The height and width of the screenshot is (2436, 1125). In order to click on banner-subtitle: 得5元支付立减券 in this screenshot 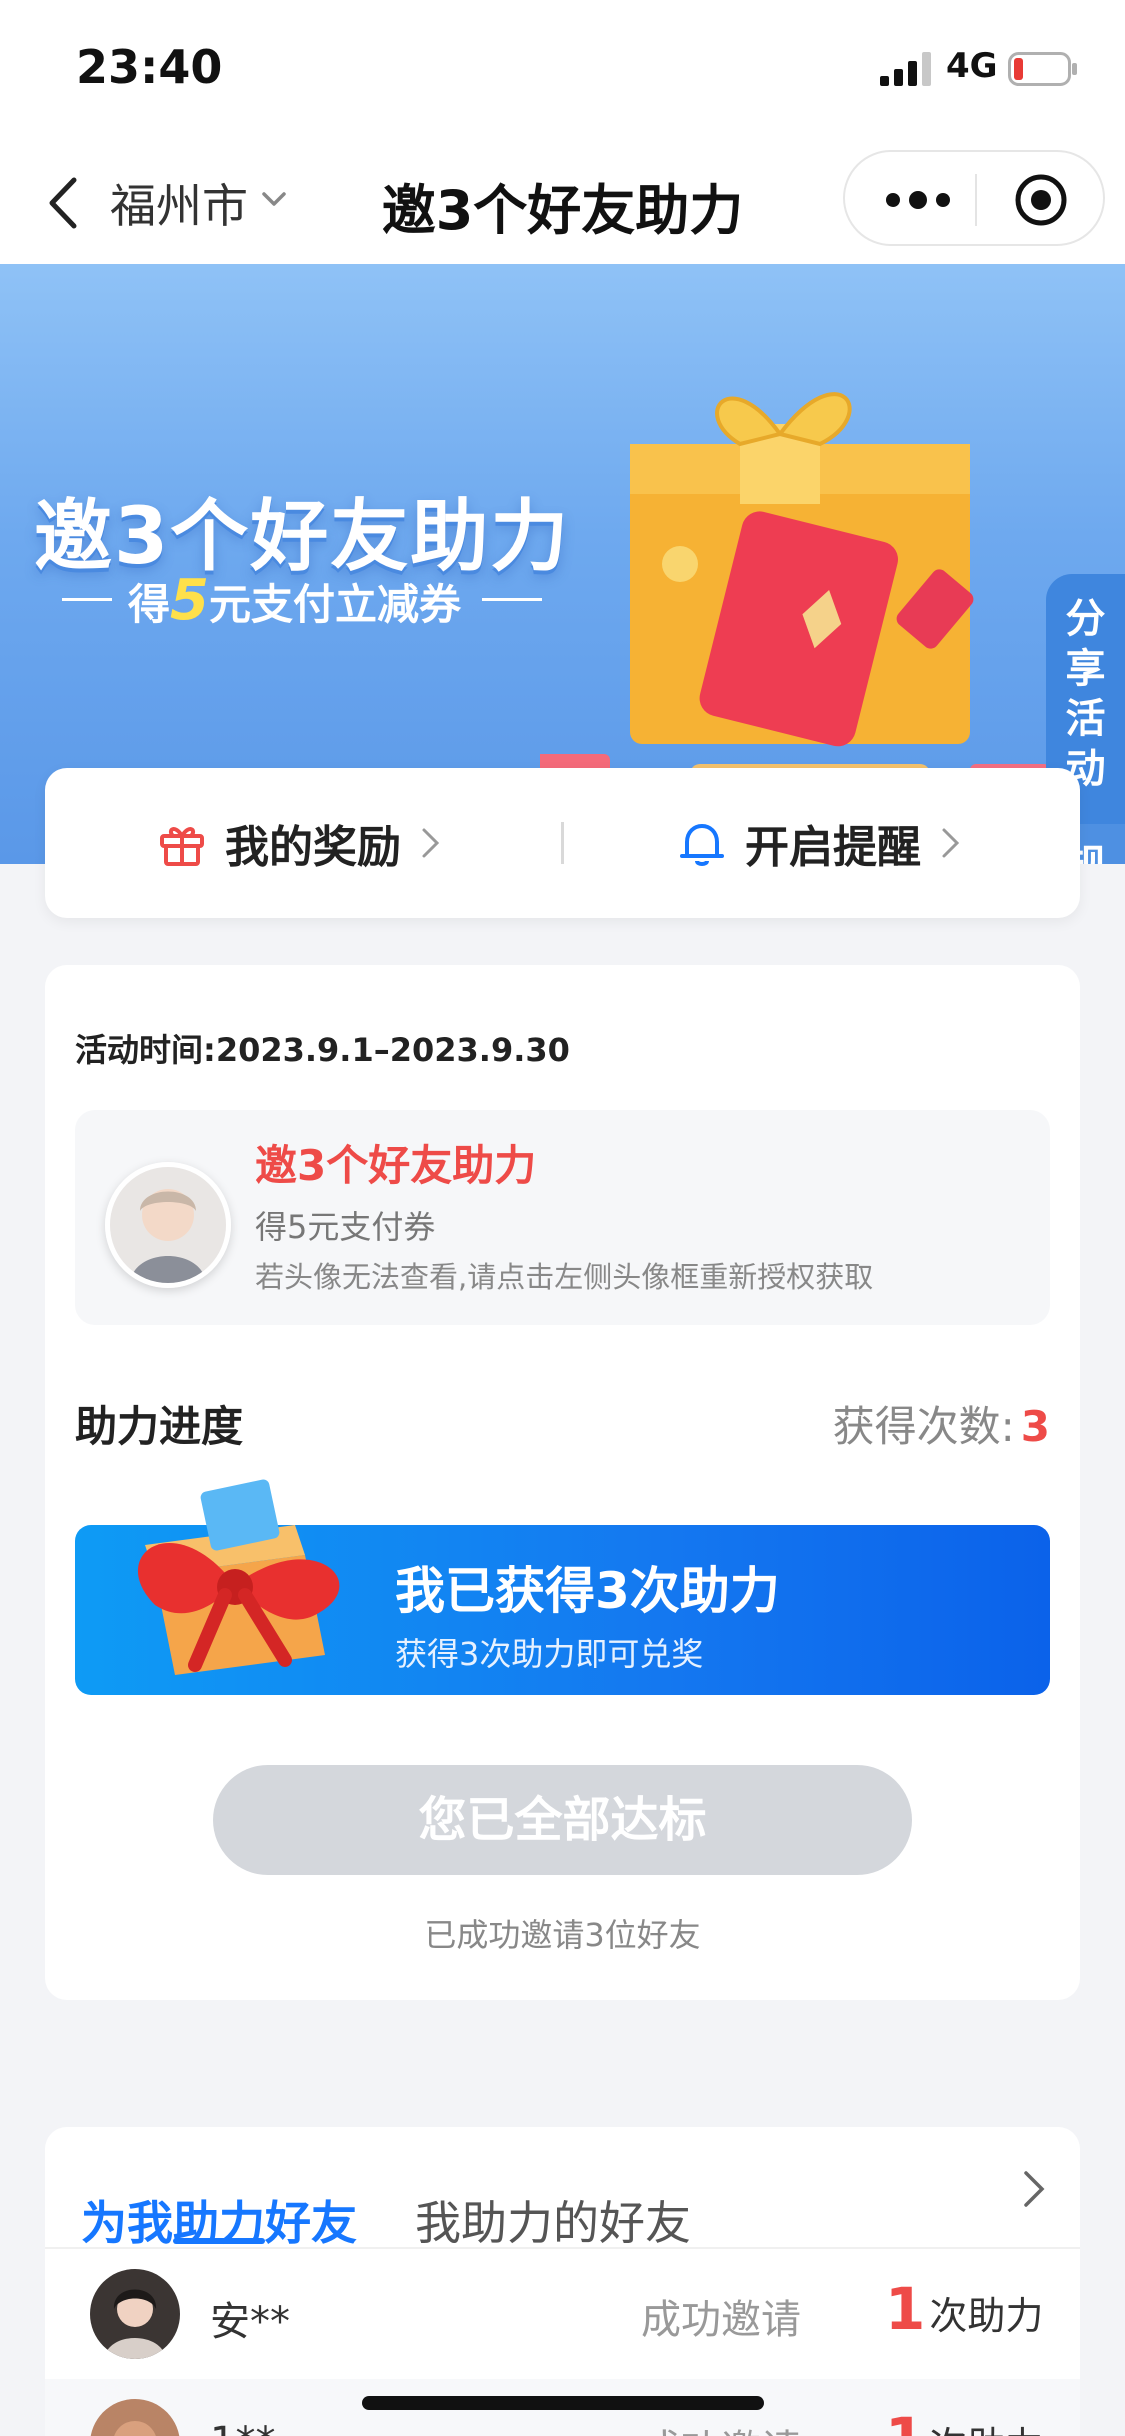, I will do `click(302, 600)`.